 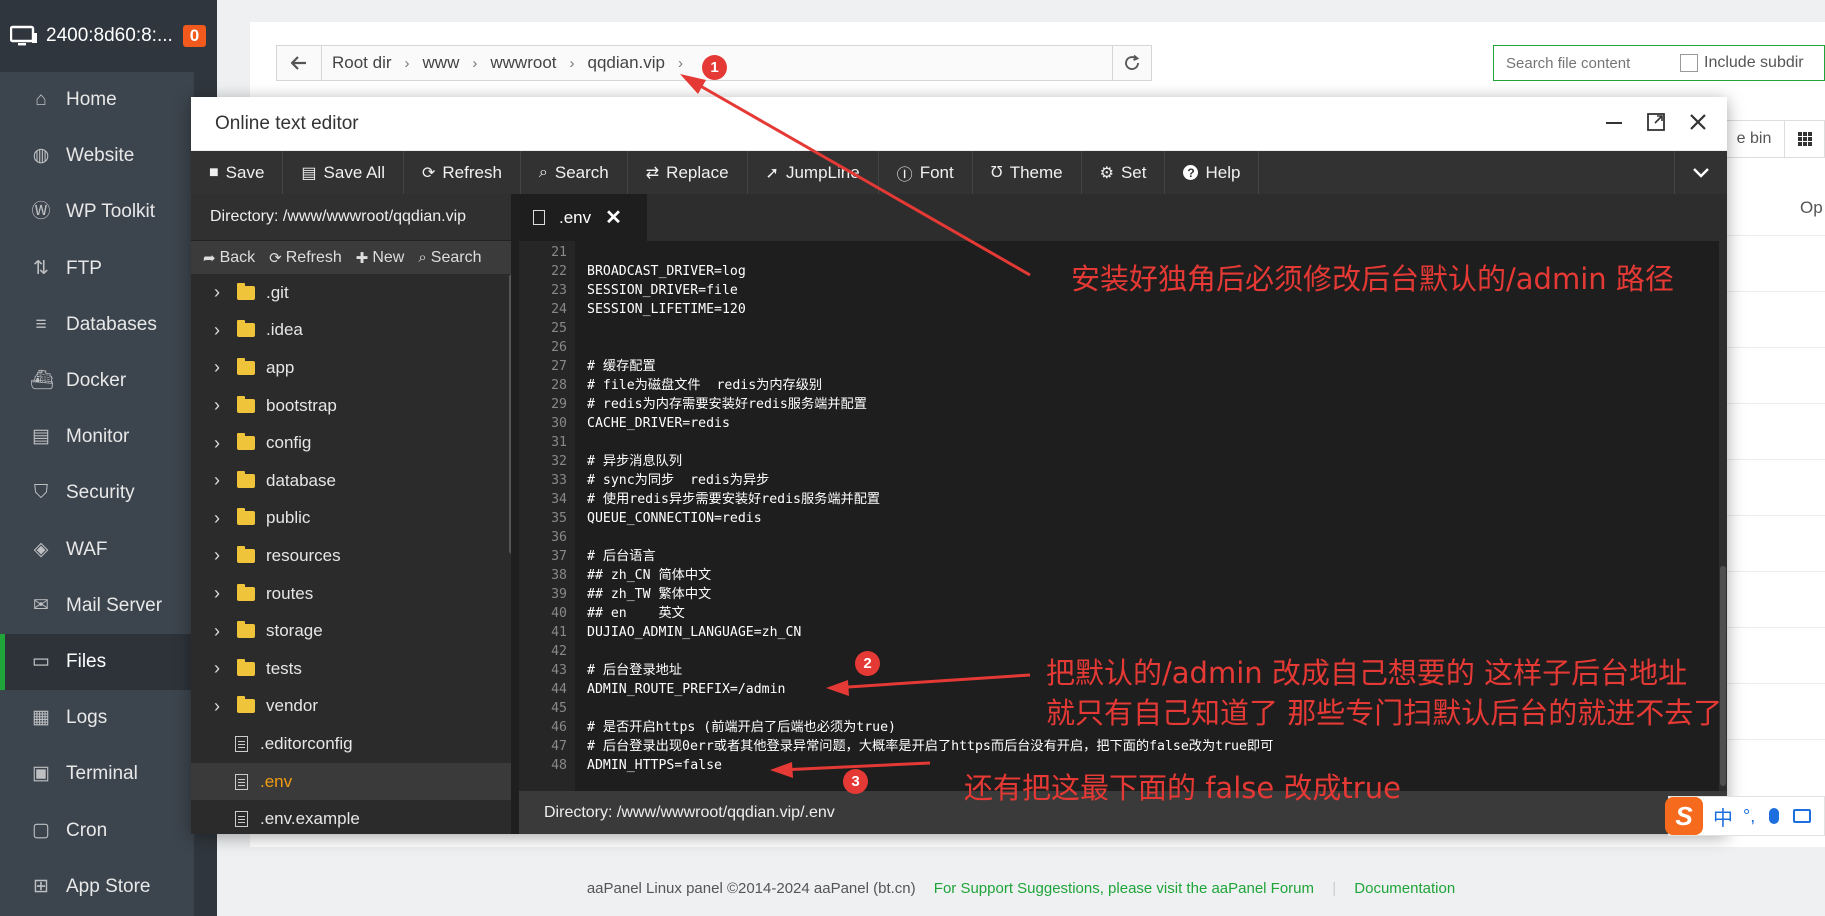 I want to click on keyboard-icon, so click(x=1802, y=816).